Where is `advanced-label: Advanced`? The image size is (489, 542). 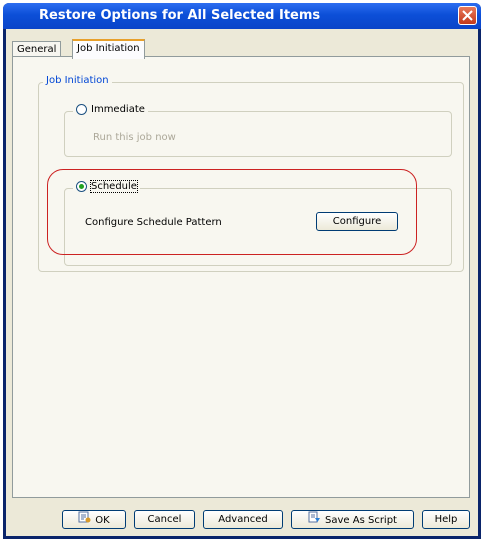 advanced-label: Advanced is located at coordinates (243, 519).